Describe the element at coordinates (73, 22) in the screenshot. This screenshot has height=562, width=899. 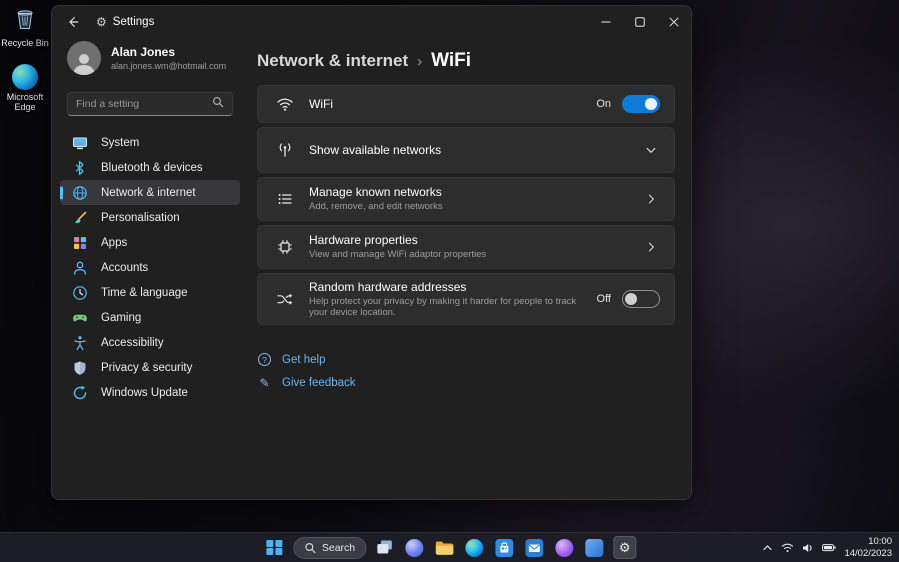
I see `back-button` at that location.